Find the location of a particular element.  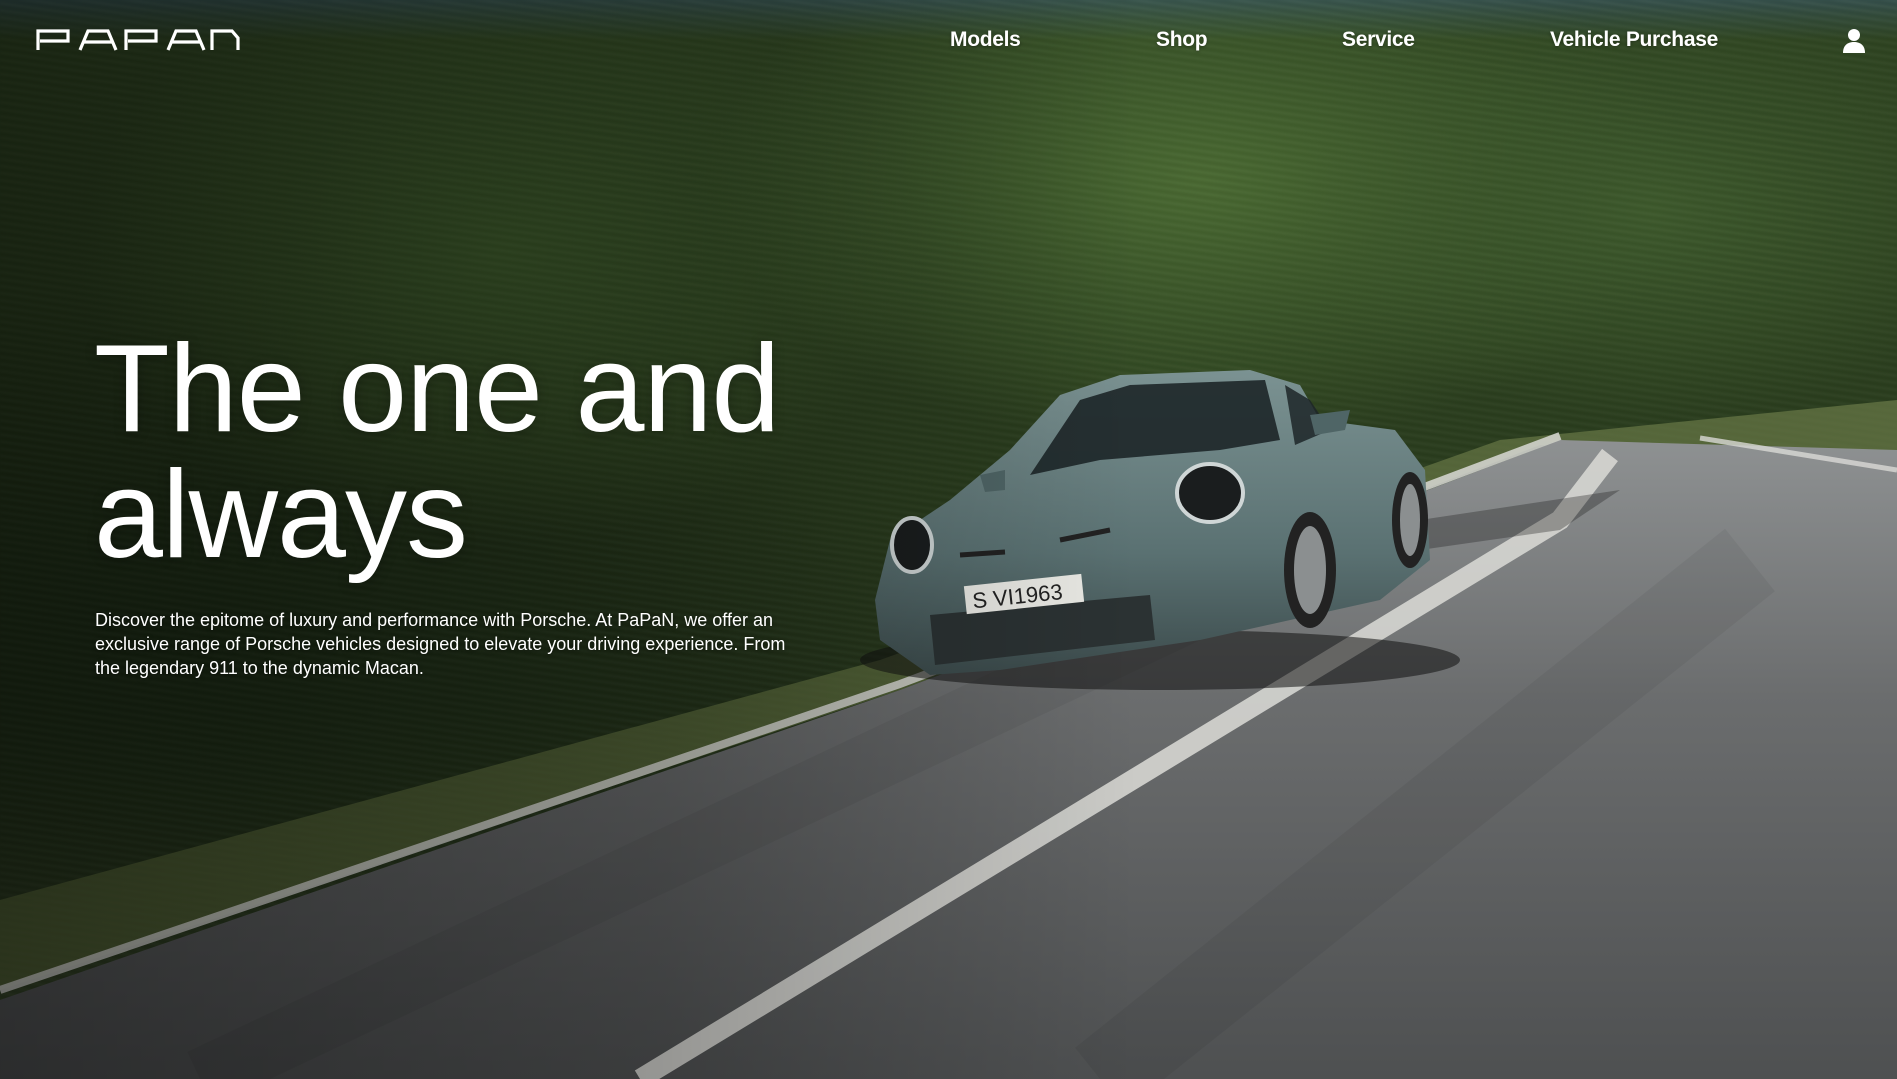

user-icon is located at coordinates (1854, 41).